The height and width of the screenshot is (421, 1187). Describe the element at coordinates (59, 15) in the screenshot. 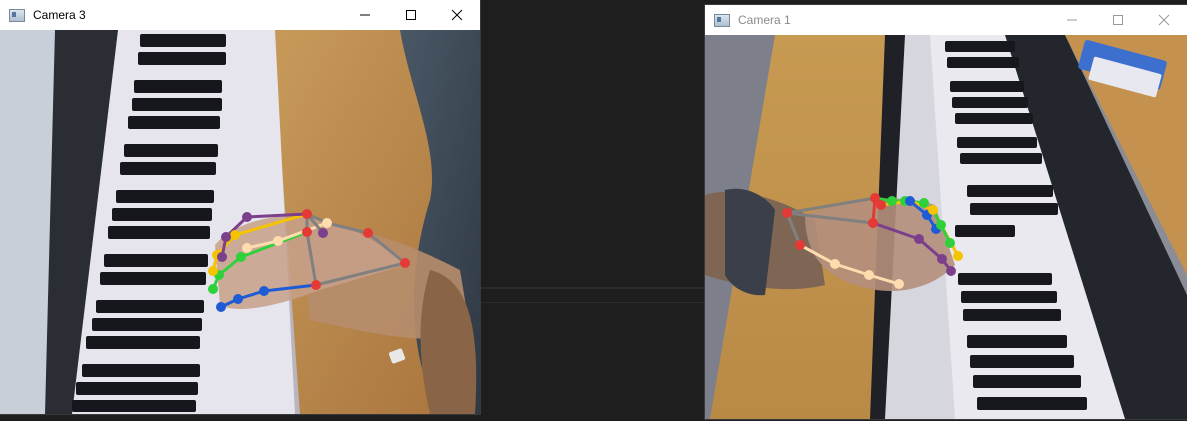

I see `window-title: Camera 3` at that location.